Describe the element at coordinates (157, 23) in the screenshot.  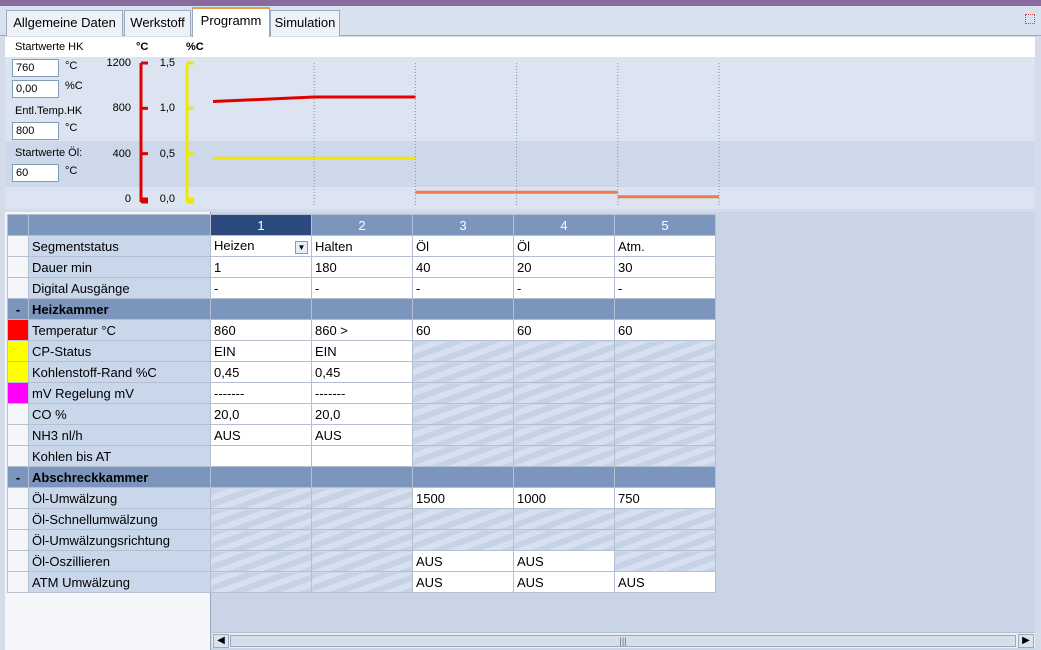
I see `tab-werkstoff: Werkstoff` at that location.